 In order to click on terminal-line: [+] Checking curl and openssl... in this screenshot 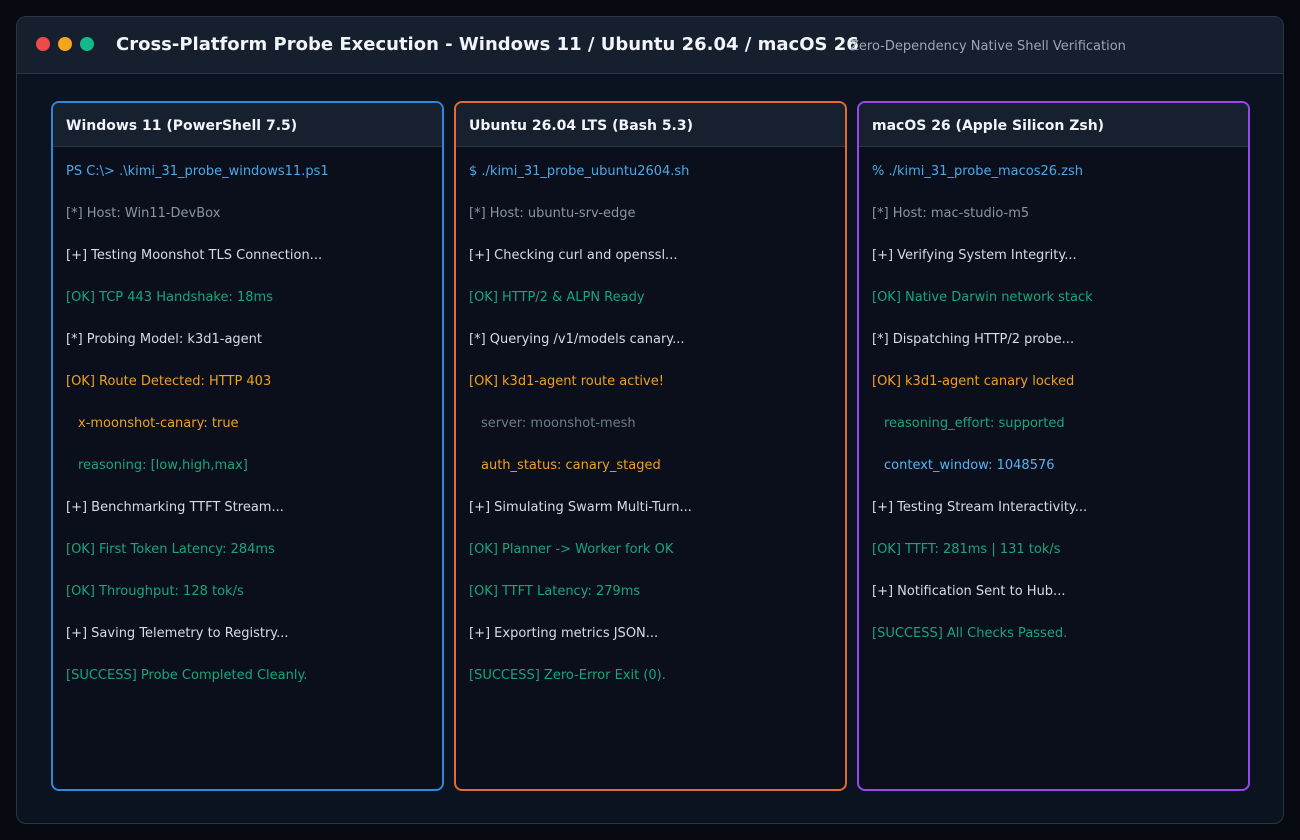, I will do `click(573, 255)`.